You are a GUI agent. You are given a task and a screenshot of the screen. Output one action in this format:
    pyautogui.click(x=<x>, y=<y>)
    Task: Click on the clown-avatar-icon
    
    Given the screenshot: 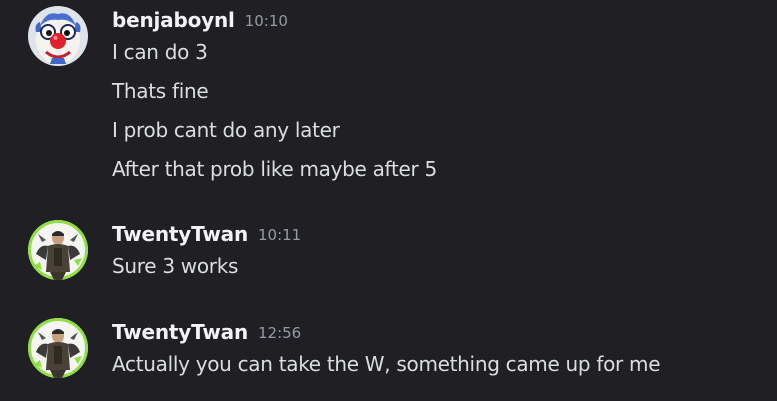 What is the action you would take?
    pyautogui.click(x=58, y=36)
    